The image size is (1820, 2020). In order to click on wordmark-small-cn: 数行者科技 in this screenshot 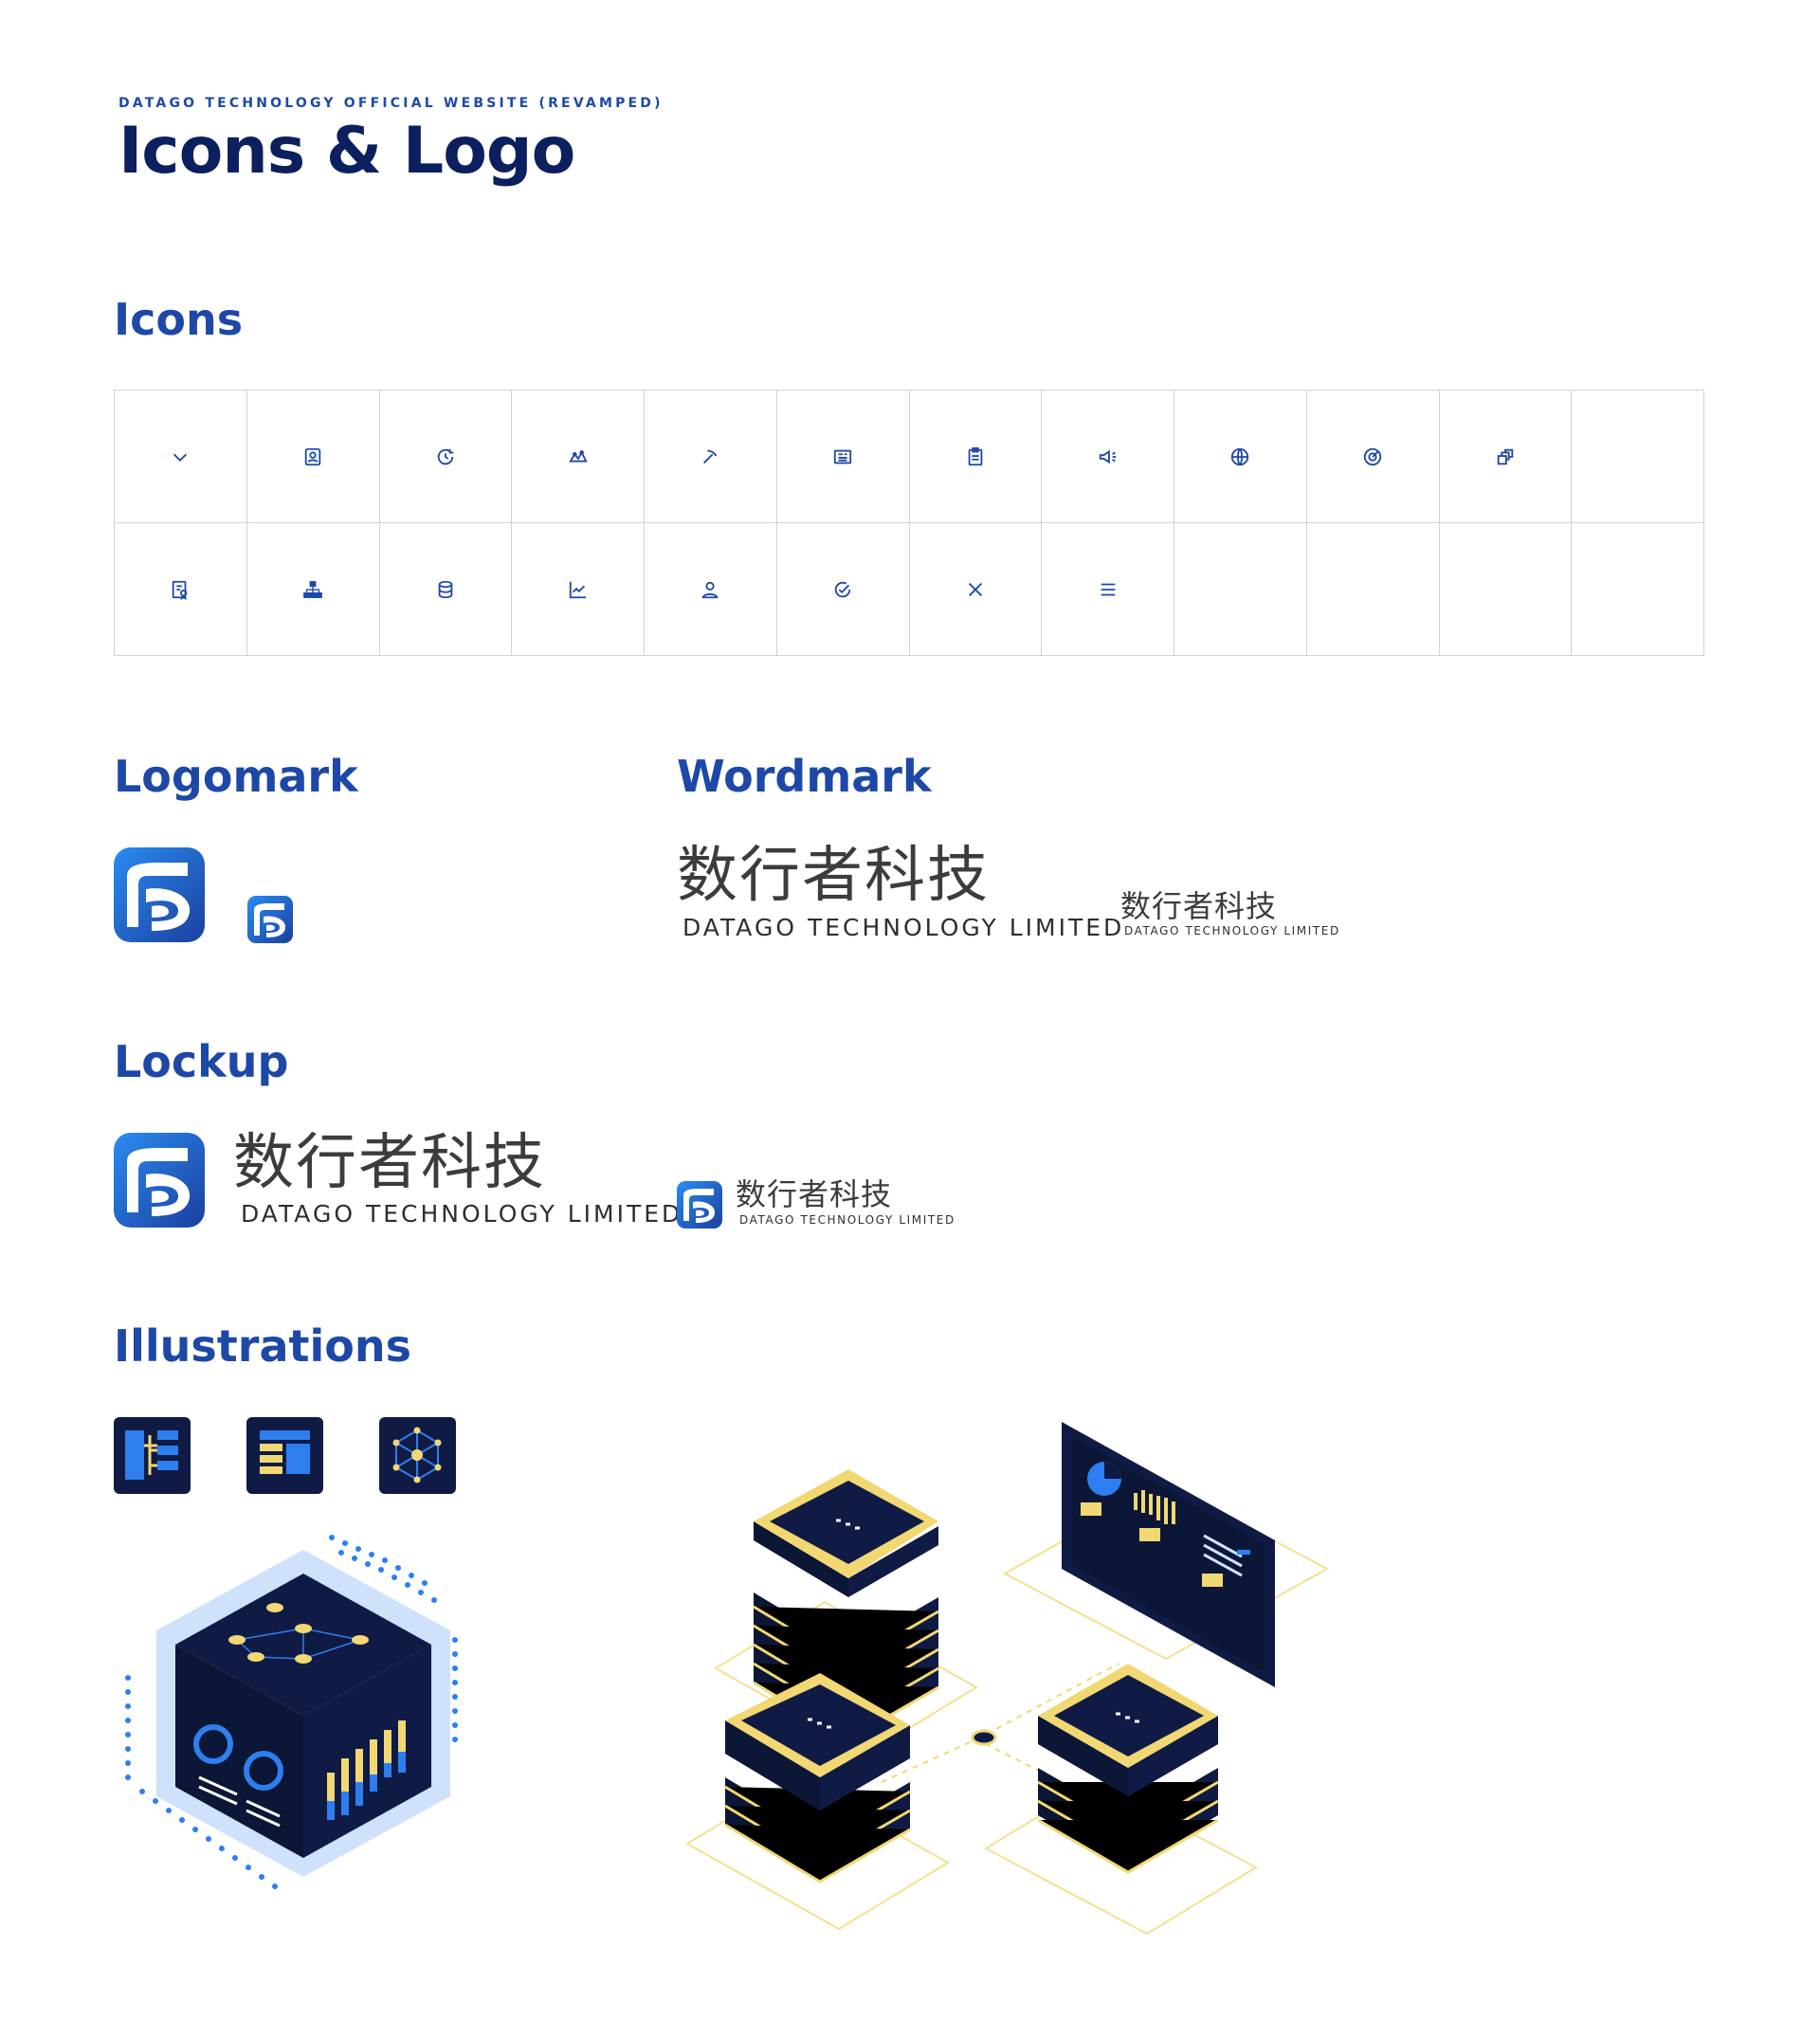, I will do `click(1199, 906)`.